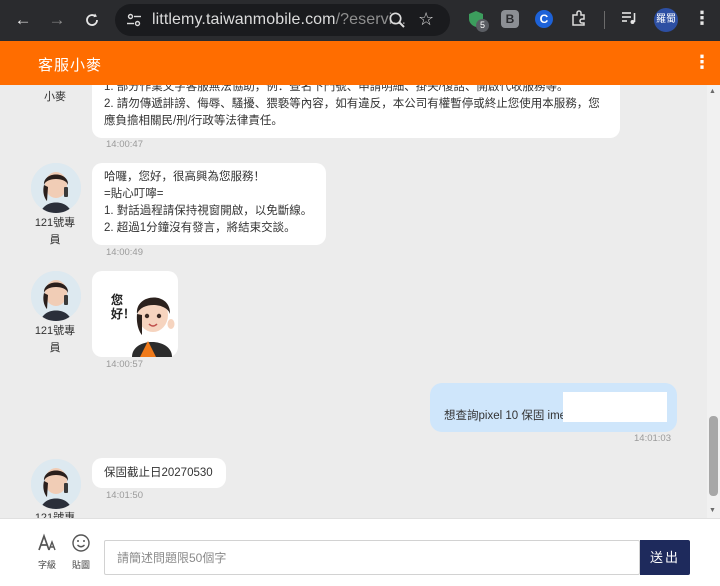  I want to click on back-icon: ←, so click(23, 20).